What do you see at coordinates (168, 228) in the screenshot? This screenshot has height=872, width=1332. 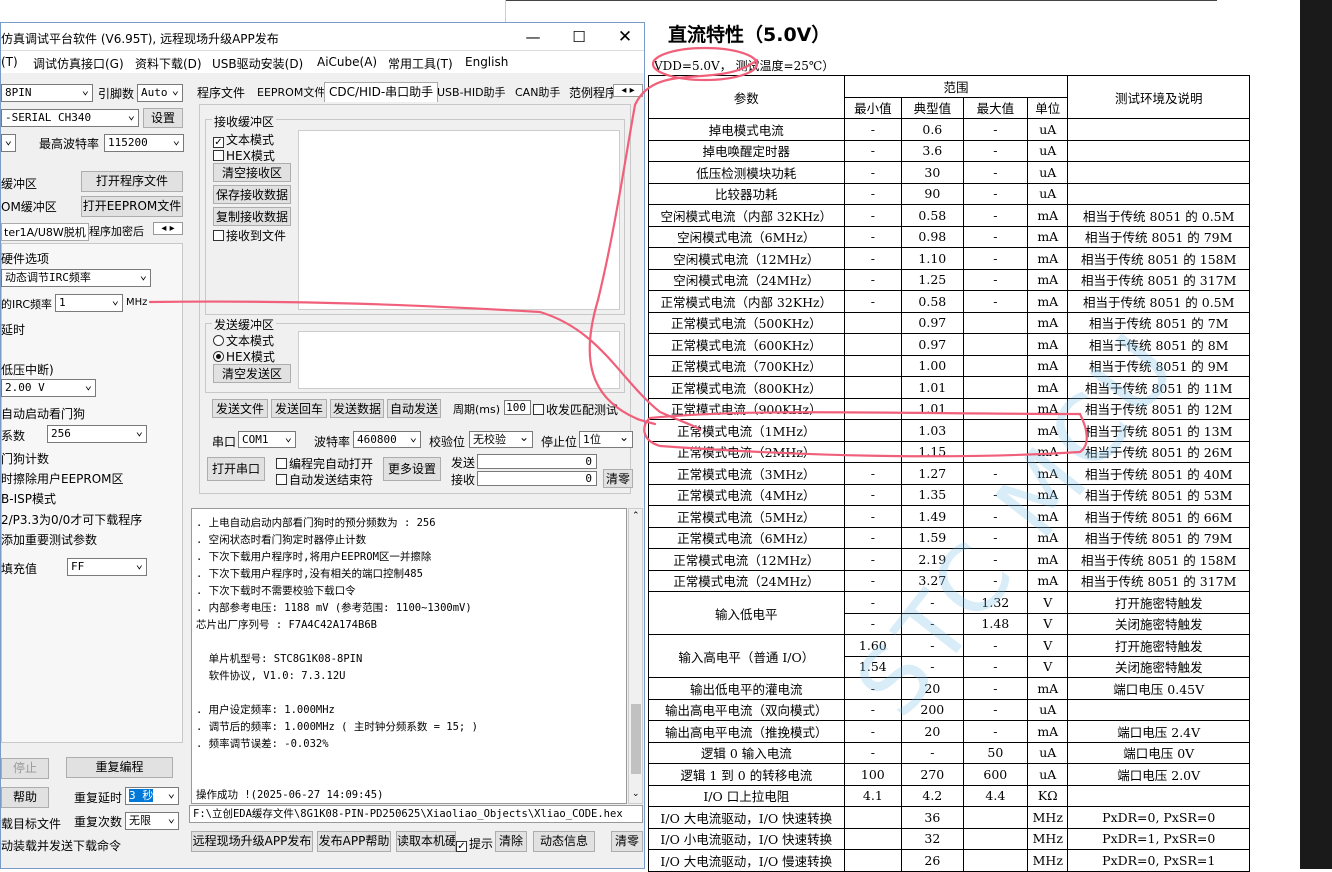 I see `tab-scroll-arrows: ◂ ▸` at bounding box center [168, 228].